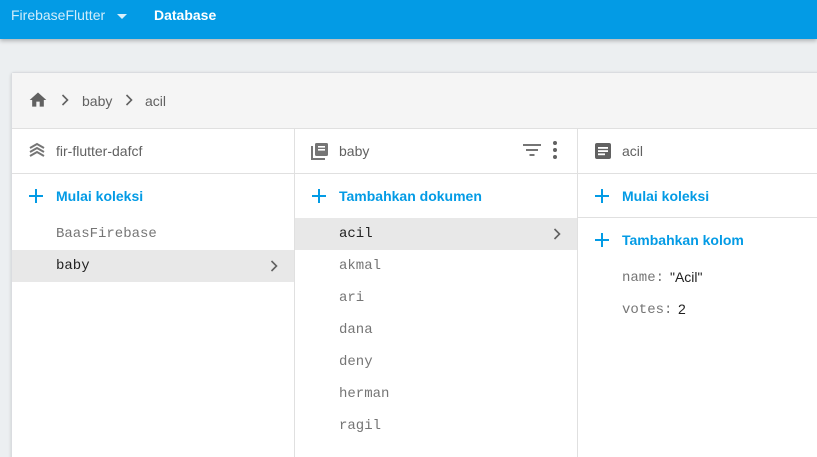 This screenshot has width=817, height=457. Describe the element at coordinates (647, 310) in the screenshot. I see `field-key: votes:` at that location.